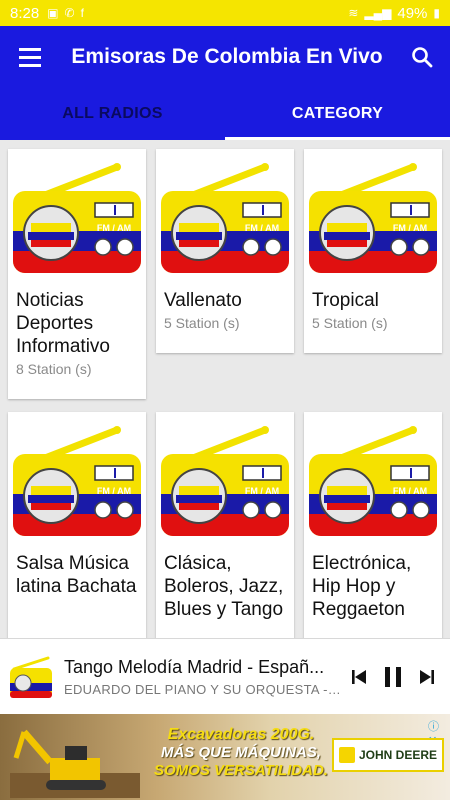  I want to click on previous-icon, so click(359, 677).